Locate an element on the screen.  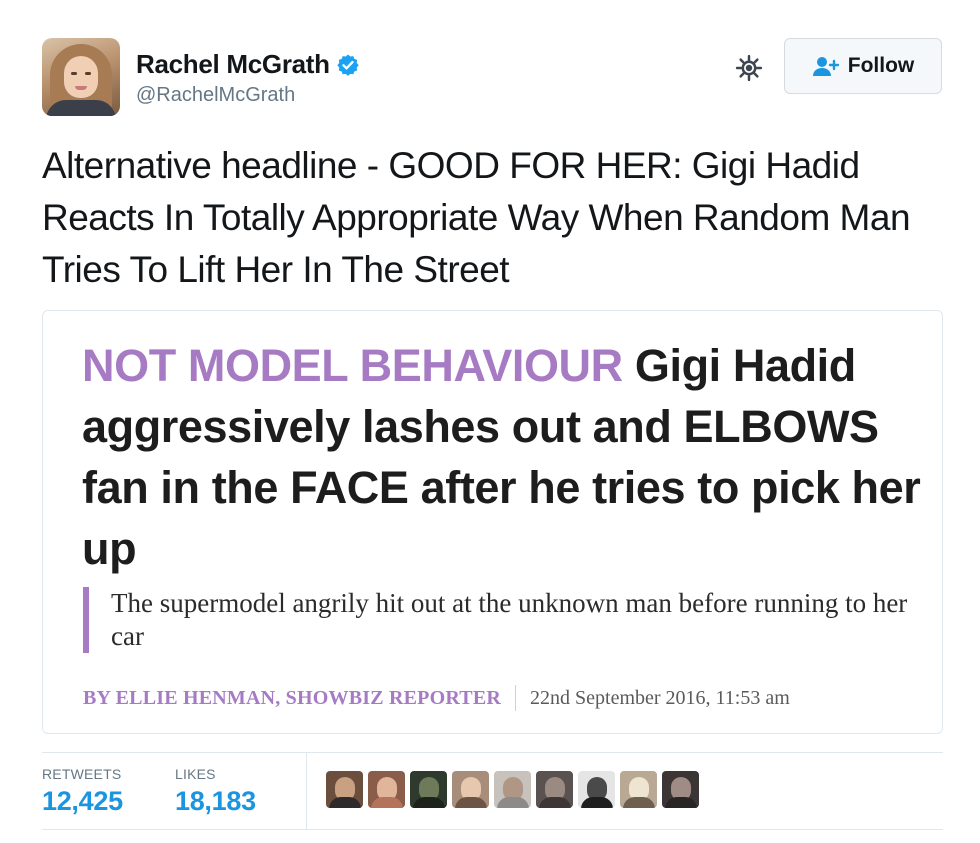
gear-icon is located at coordinates (749, 68).